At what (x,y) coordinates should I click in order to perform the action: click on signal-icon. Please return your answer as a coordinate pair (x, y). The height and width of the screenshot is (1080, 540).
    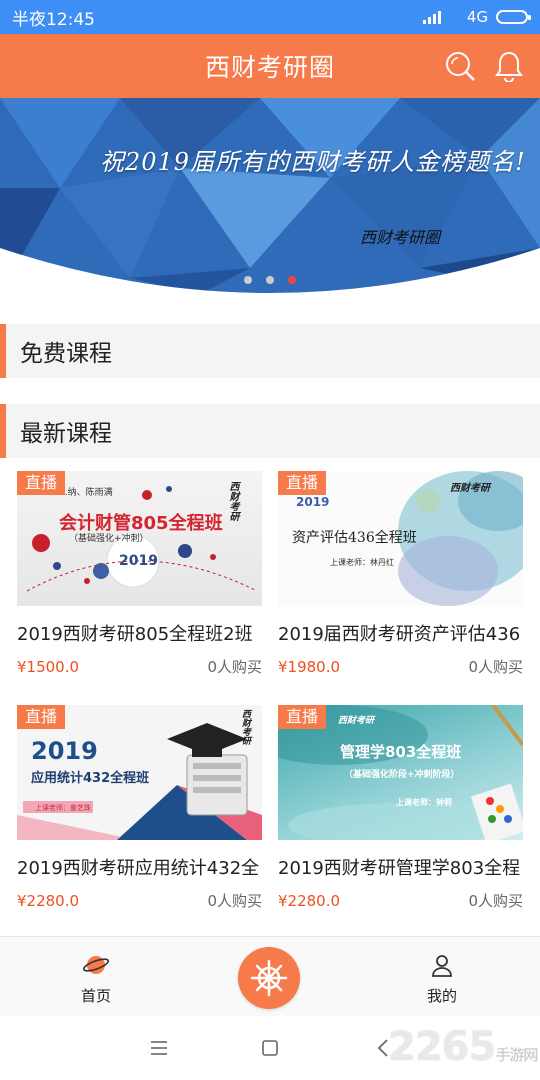
    Looking at the image, I should click on (431, 17).